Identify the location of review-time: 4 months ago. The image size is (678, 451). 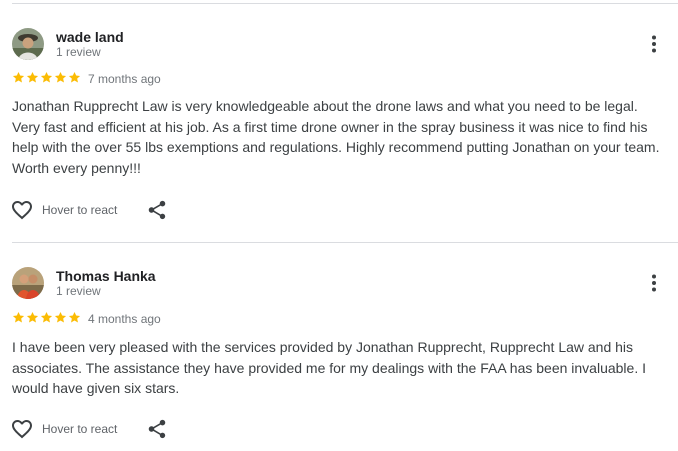
(124, 319).